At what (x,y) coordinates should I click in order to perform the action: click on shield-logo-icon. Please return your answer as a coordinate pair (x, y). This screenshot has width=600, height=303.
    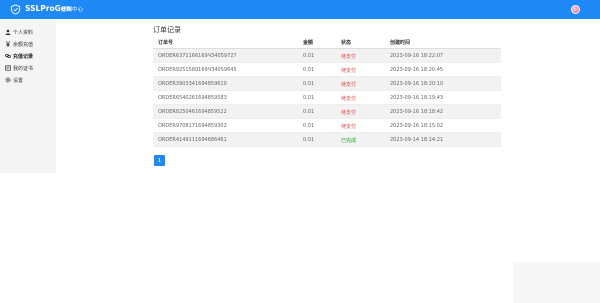
    Looking at the image, I should click on (15, 9).